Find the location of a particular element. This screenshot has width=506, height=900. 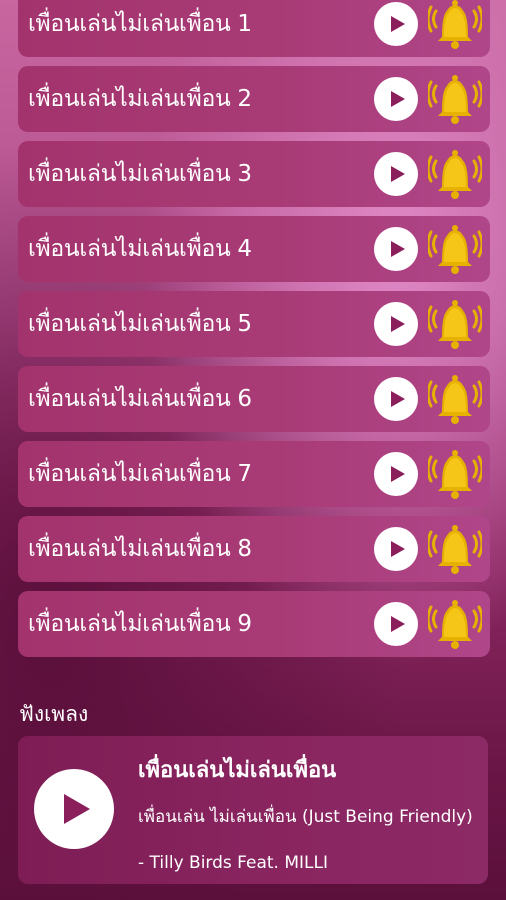

ringtone-label: เพื่อนเล่นไม่เล่นเพื่อน 7 is located at coordinates (140, 474).